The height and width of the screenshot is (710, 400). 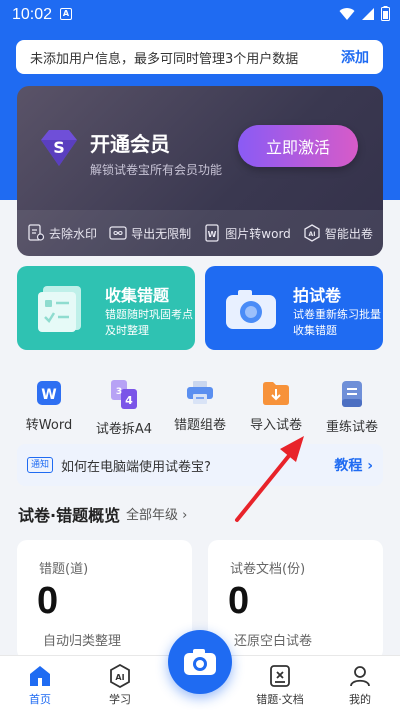 I want to click on activate-button: 立即激活, so click(x=298, y=146).